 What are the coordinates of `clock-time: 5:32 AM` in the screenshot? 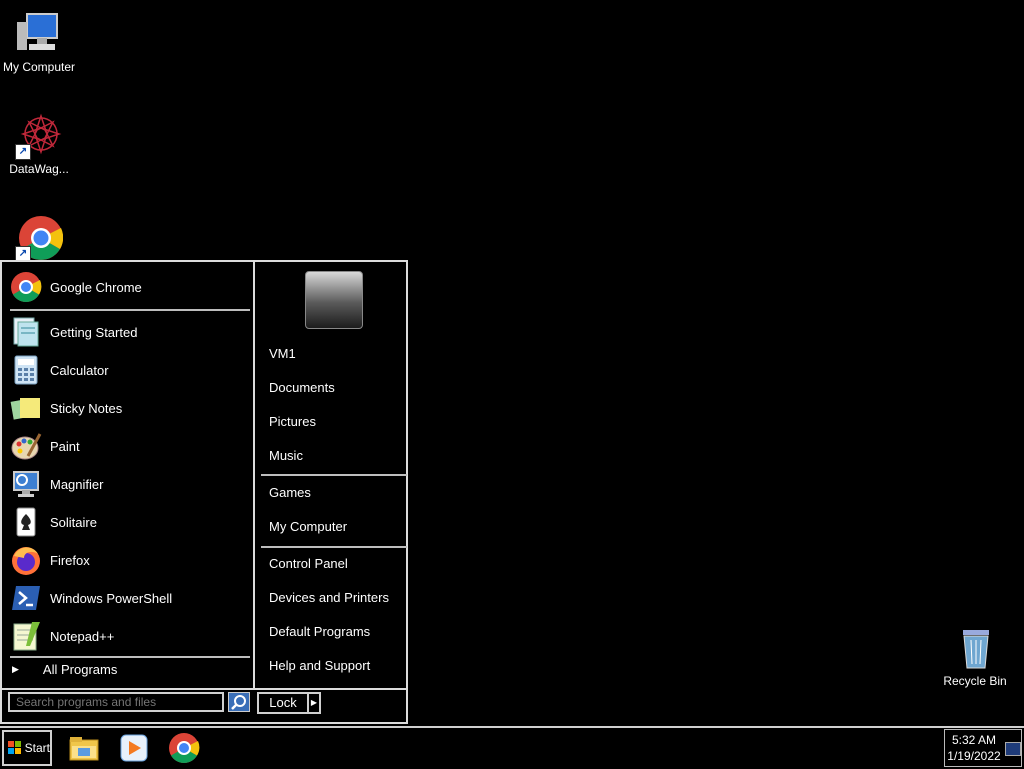 It's located at (974, 740).